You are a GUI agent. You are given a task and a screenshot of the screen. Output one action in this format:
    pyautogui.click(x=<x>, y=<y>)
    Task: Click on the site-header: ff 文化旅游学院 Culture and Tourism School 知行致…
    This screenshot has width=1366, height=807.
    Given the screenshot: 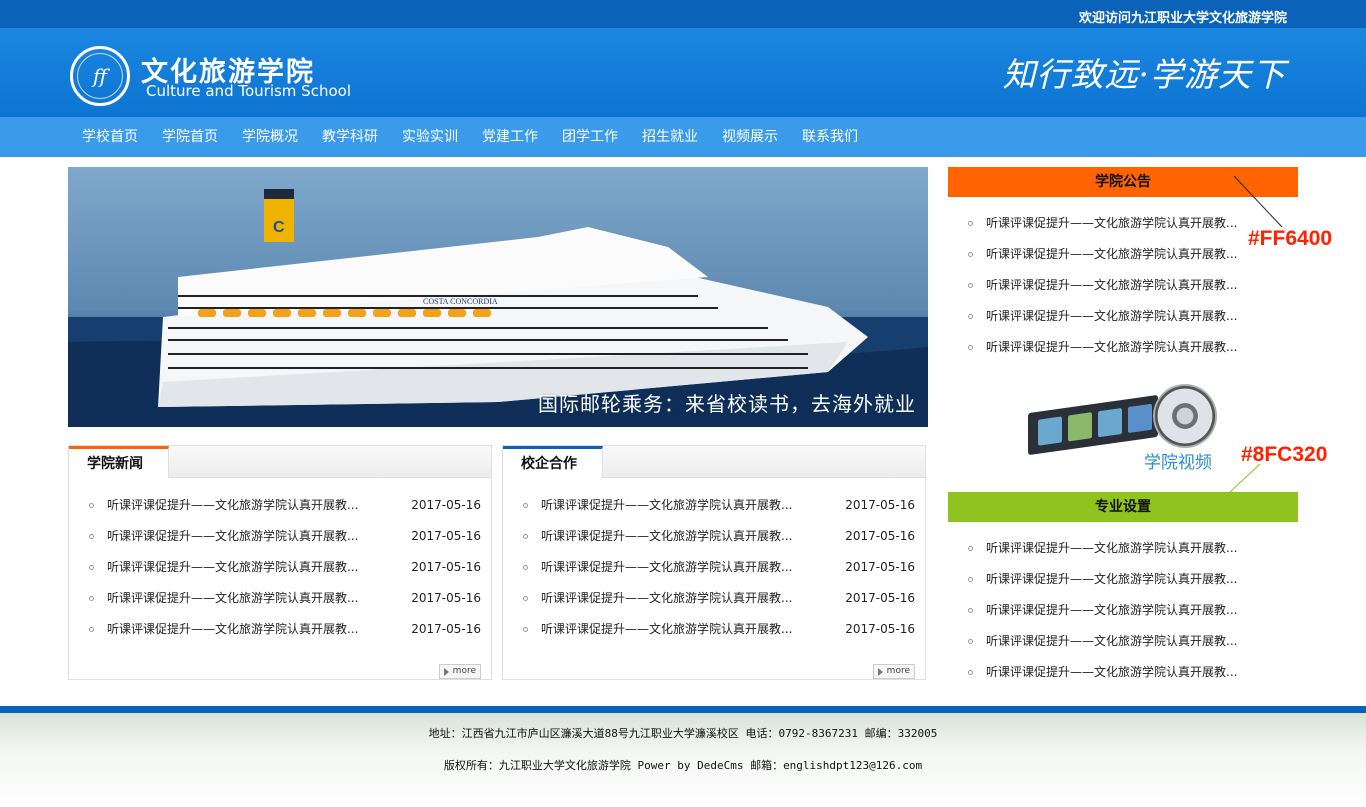 What is the action you would take?
    pyautogui.click(x=683, y=72)
    